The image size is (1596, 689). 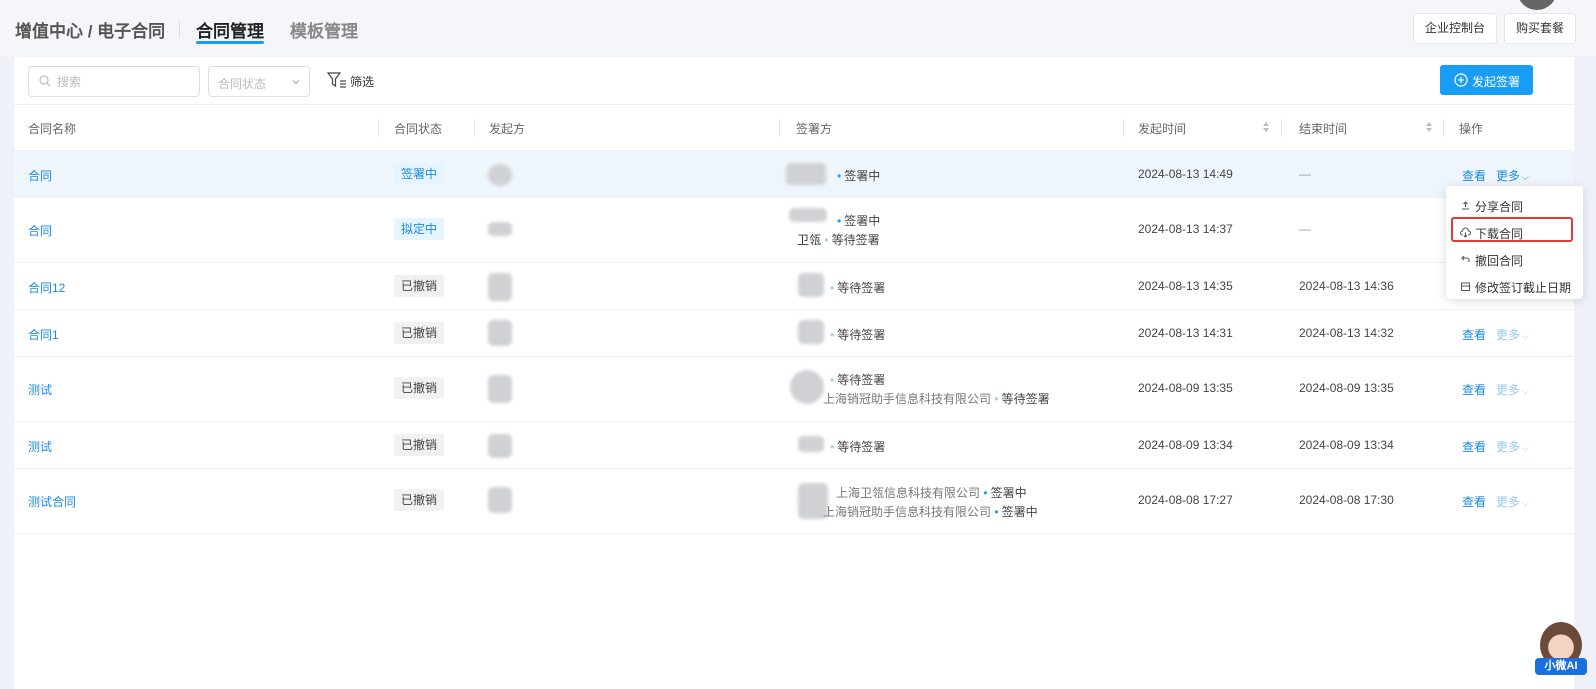 What do you see at coordinates (1465, 288) in the screenshot?
I see `calendar-icon` at bounding box center [1465, 288].